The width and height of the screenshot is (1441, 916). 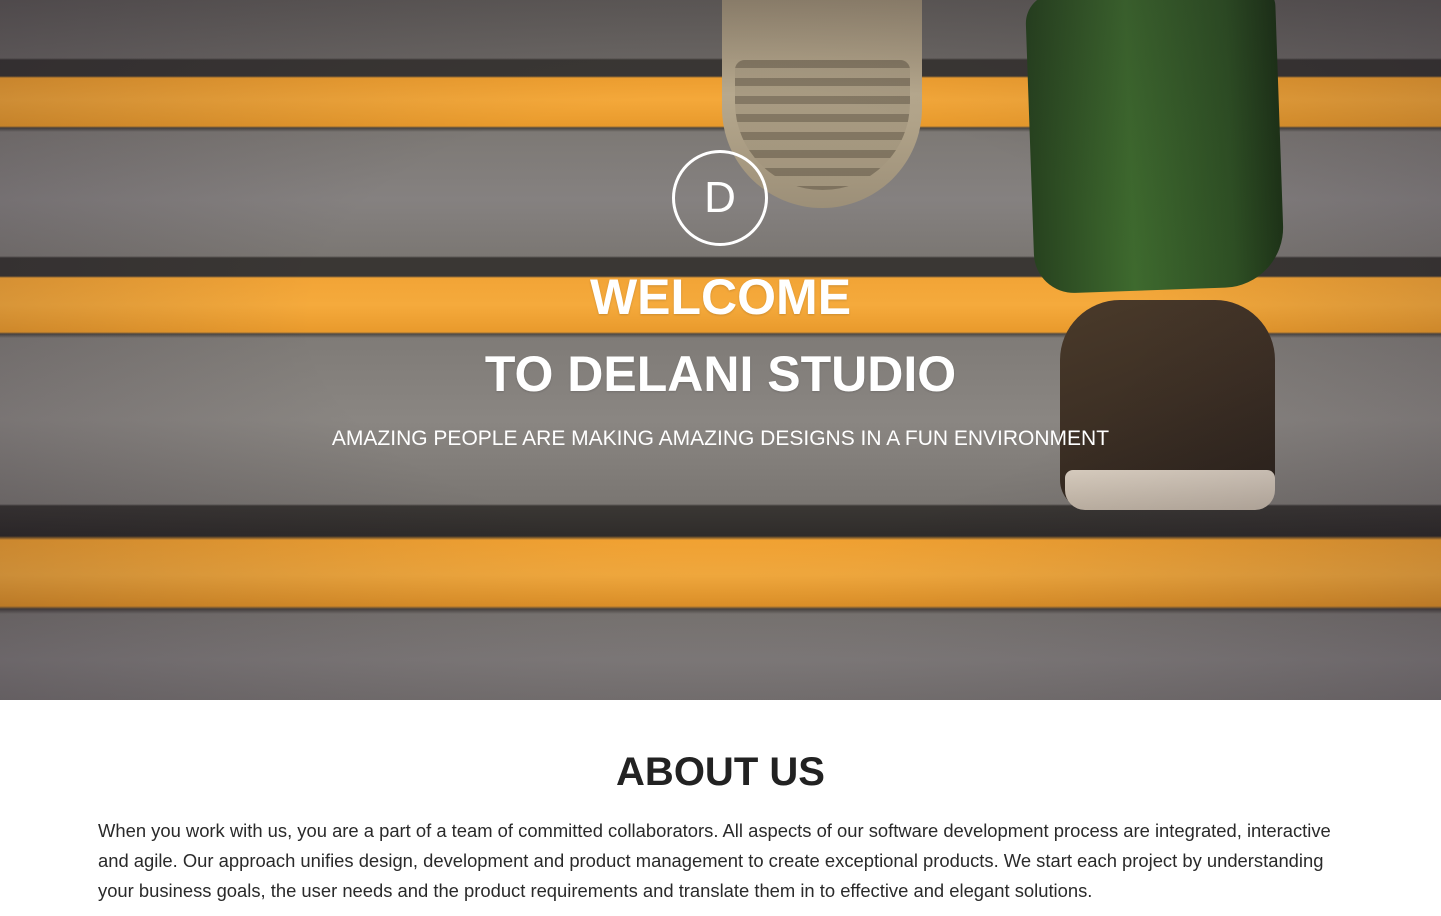 I want to click on hero-title-line-1: WELCOME, so click(x=720, y=297).